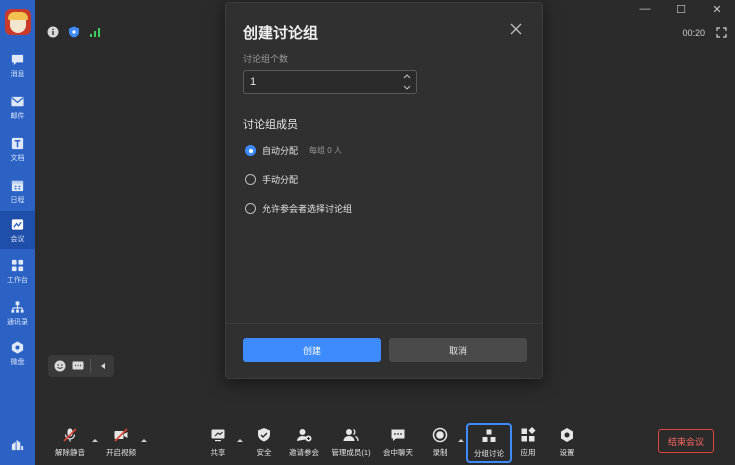 This screenshot has width=735, height=465. What do you see at coordinates (90, 366) in the screenshot?
I see `divider` at bounding box center [90, 366].